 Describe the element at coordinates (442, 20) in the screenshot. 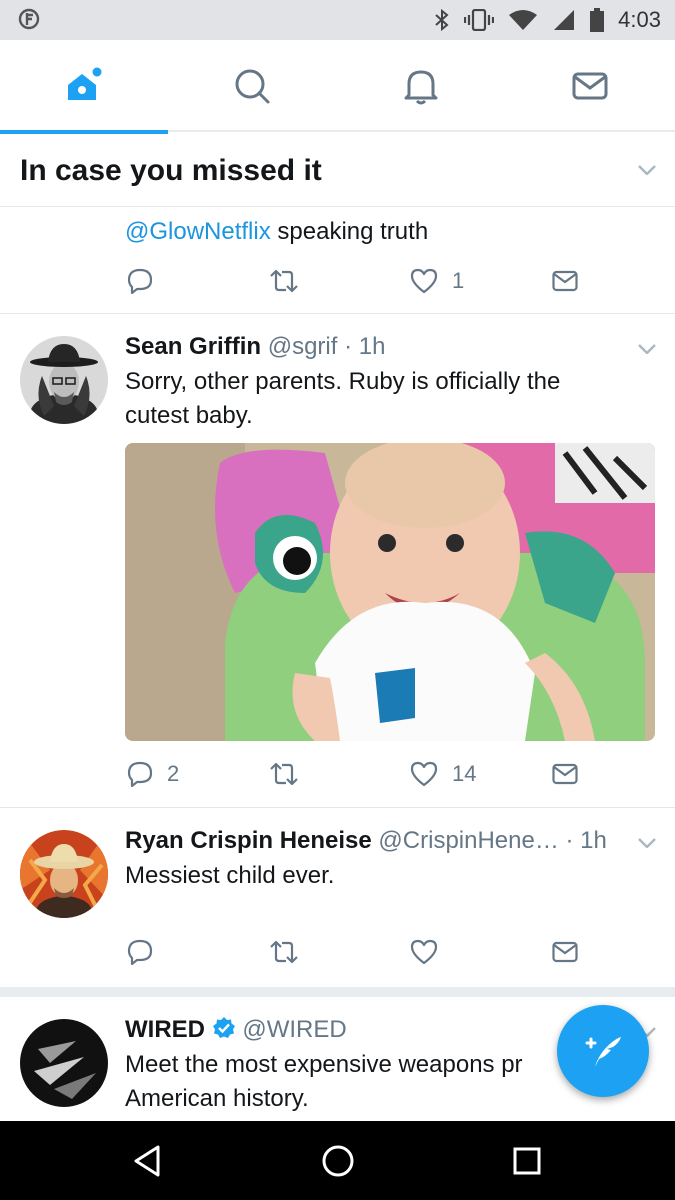

I see `bluetooth-icon` at that location.